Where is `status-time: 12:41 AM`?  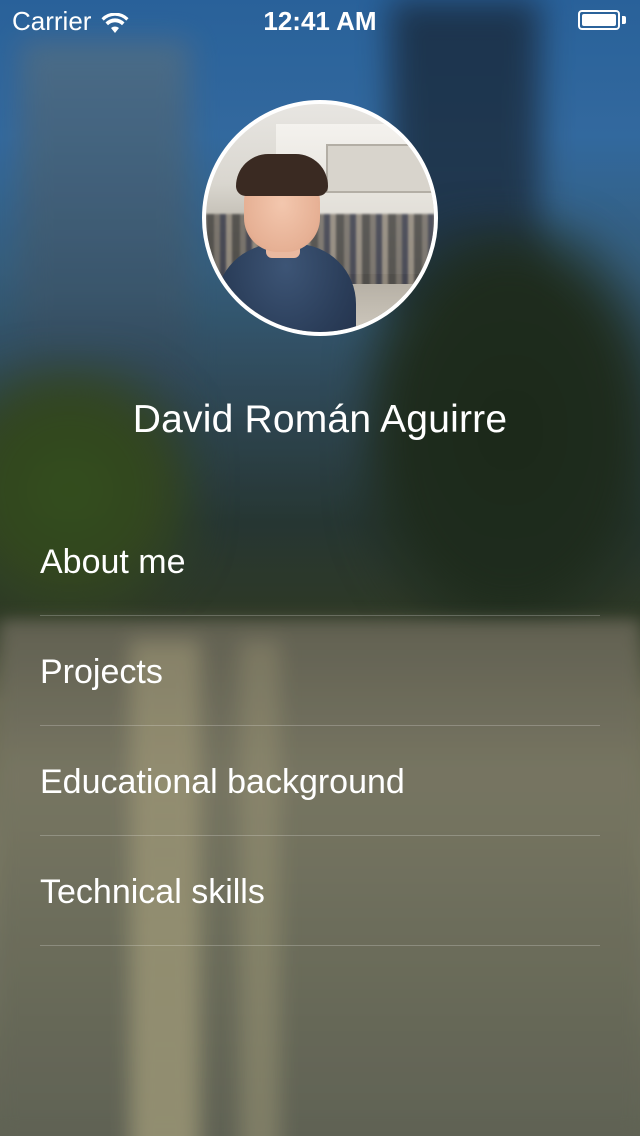
status-time: 12:41 AM is located at coordinates (320, 21).